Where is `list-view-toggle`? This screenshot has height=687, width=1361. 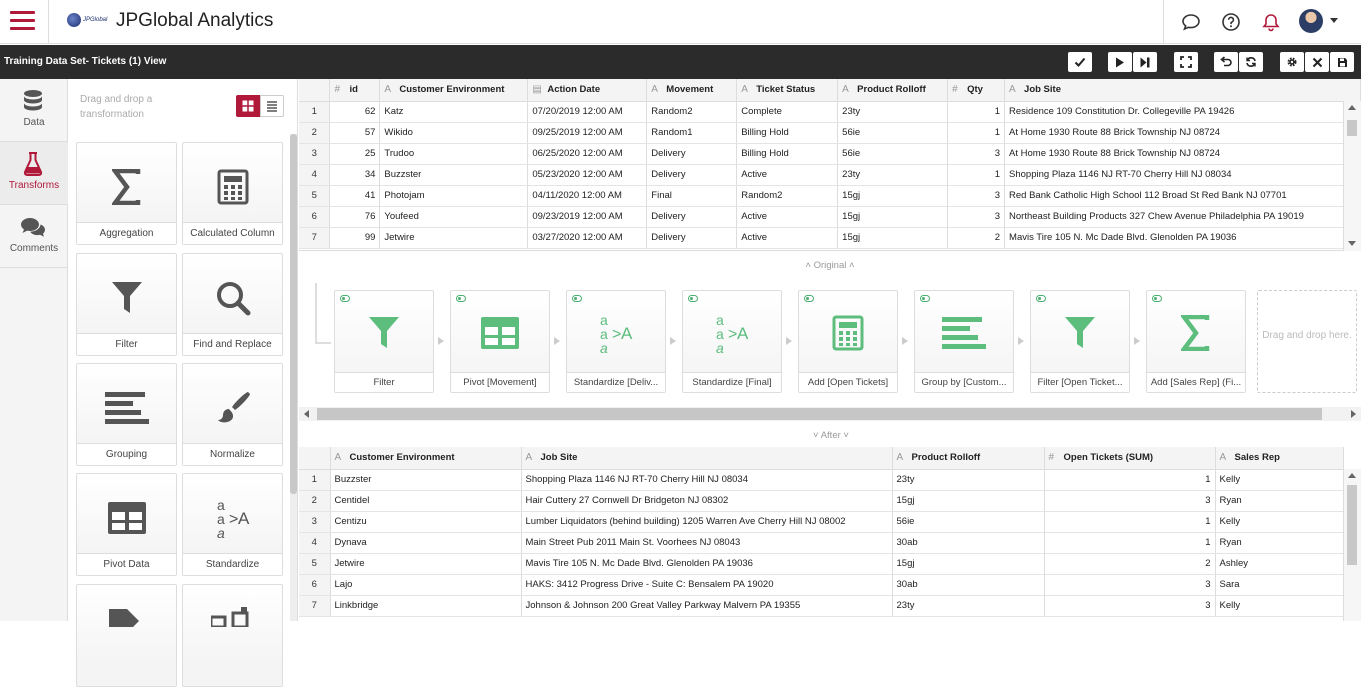 list-view-toggle is located at coordinates (272, 106).